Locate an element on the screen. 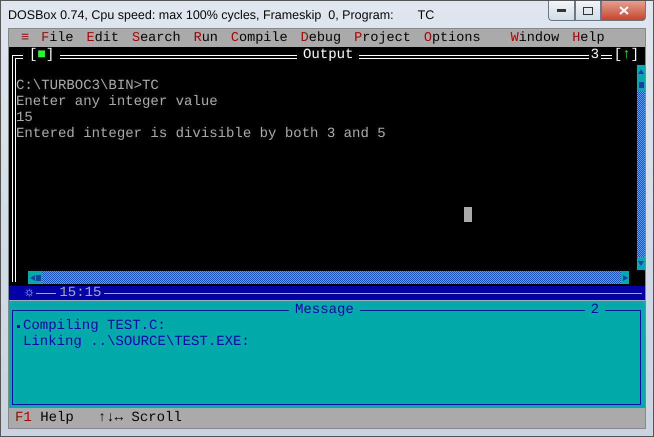 This screenshot has height=437, width=654. vertical-scrollbar is located at coordinates (641, 167).